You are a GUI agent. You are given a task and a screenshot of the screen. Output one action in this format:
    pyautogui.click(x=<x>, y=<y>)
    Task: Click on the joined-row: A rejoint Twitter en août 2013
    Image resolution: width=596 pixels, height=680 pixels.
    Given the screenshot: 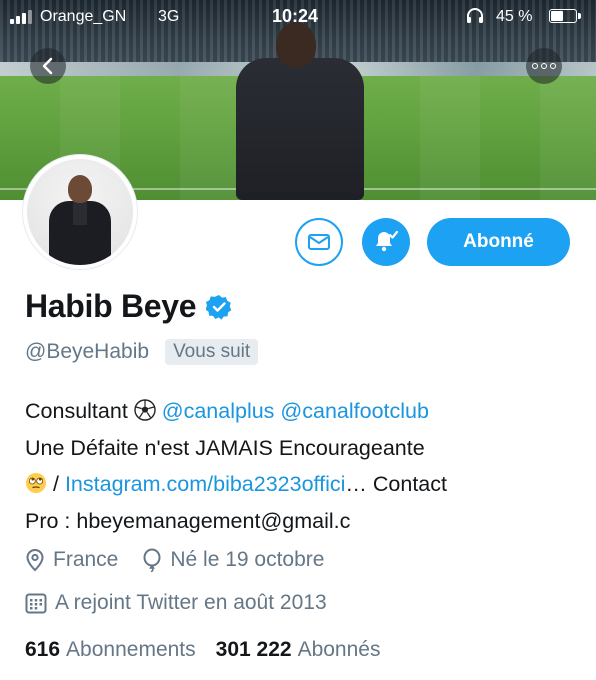 What is the action you would take?
    pyautogui.click(x=176, y=603)
    